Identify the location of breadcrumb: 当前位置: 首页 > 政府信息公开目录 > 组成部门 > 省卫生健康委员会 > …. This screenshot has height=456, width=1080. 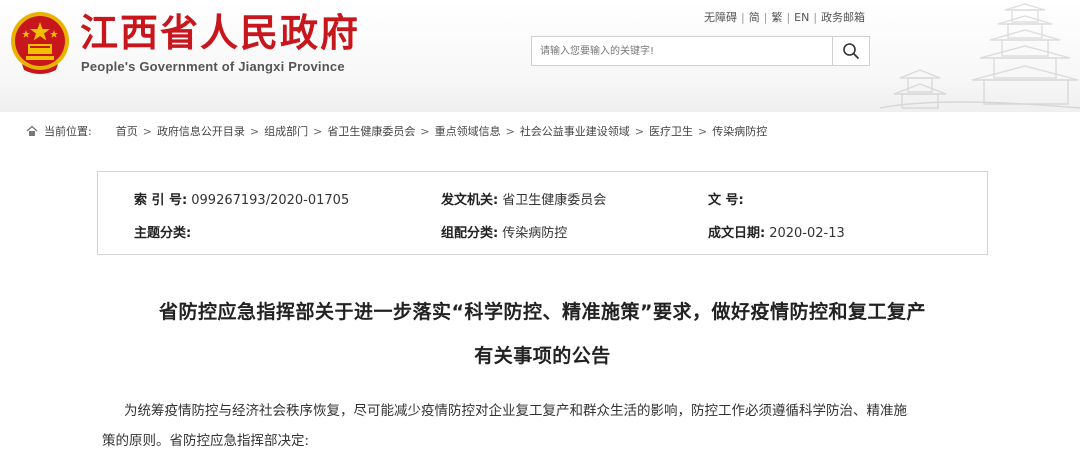
(396, 131).